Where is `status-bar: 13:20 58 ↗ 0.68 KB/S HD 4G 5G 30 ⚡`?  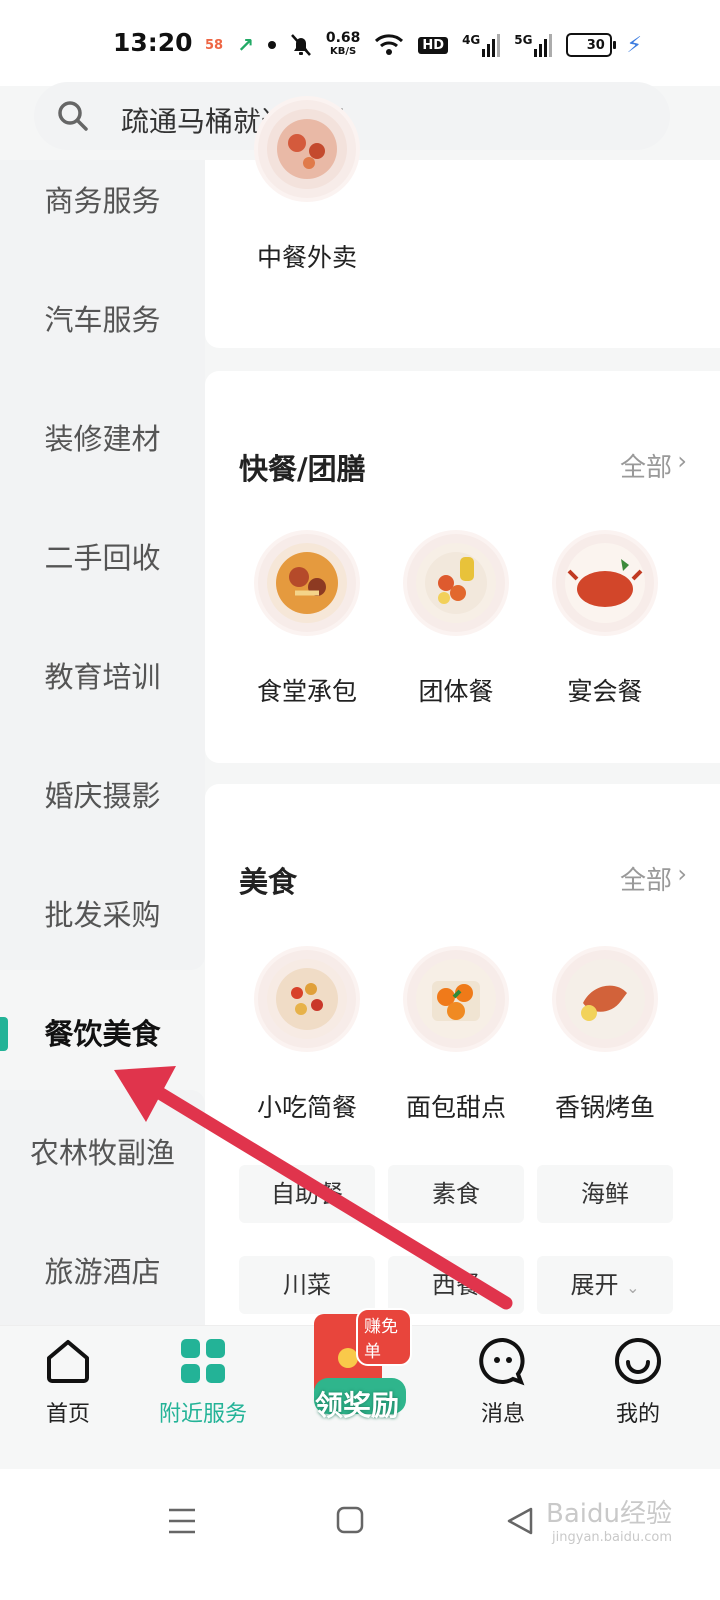
status-bar: 13:20 58 ↗ 0.68 KB/S HD 4G 5G 30 ⚡ is located at coordinates (360, 43).